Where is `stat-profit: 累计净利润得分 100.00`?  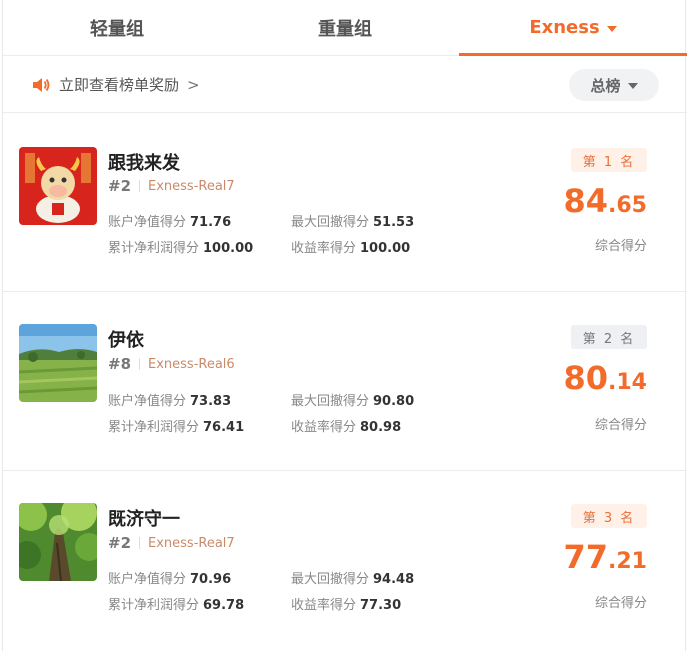 stat-profit: 累计净利润得分 100.00 is located at coordinates (180, 246).